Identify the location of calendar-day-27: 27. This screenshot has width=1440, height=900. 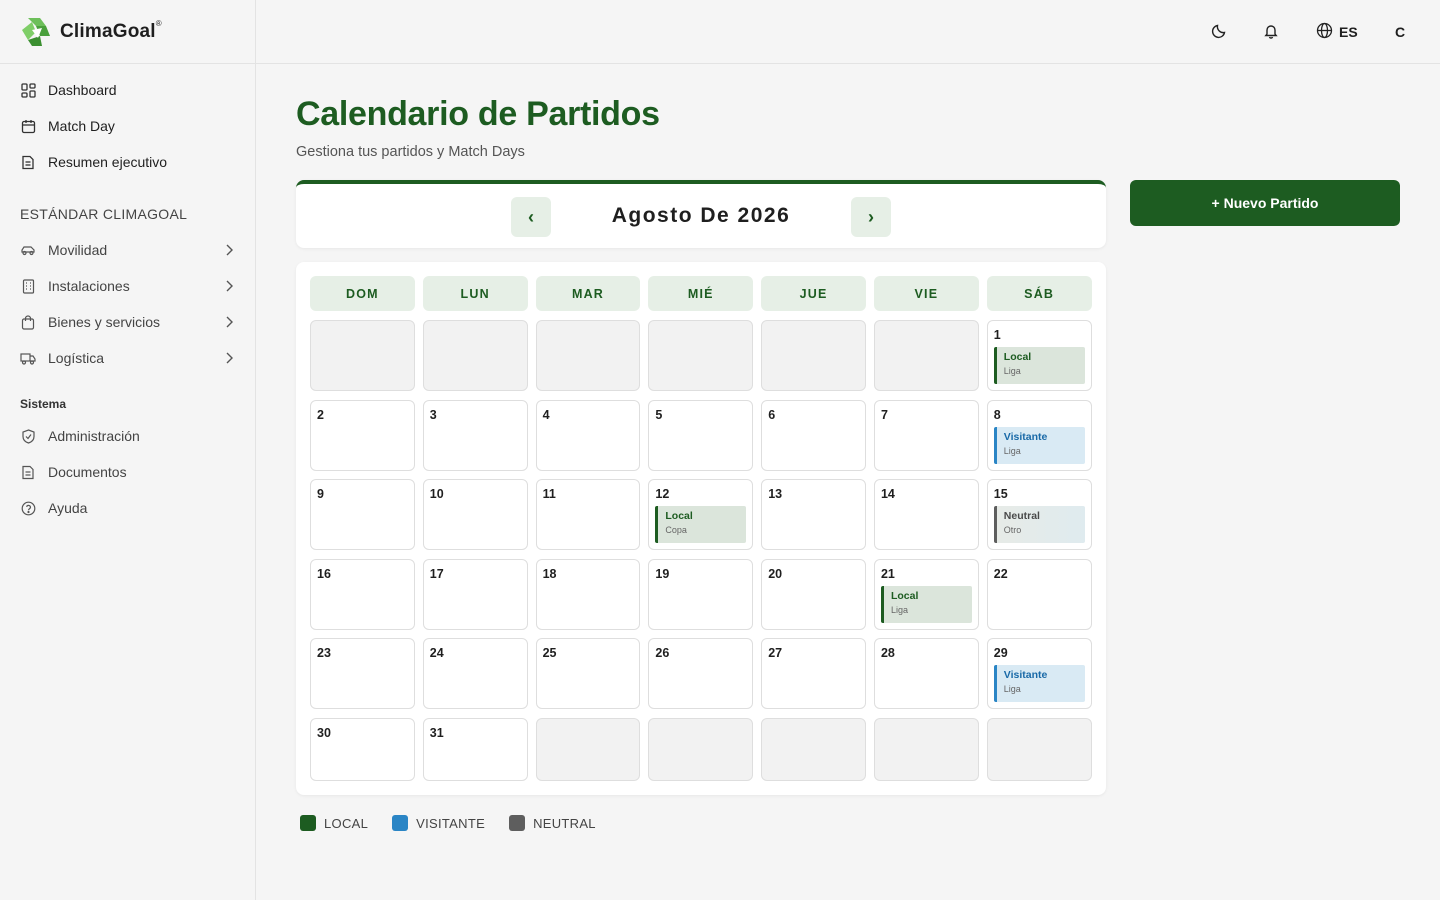
(813, 673).